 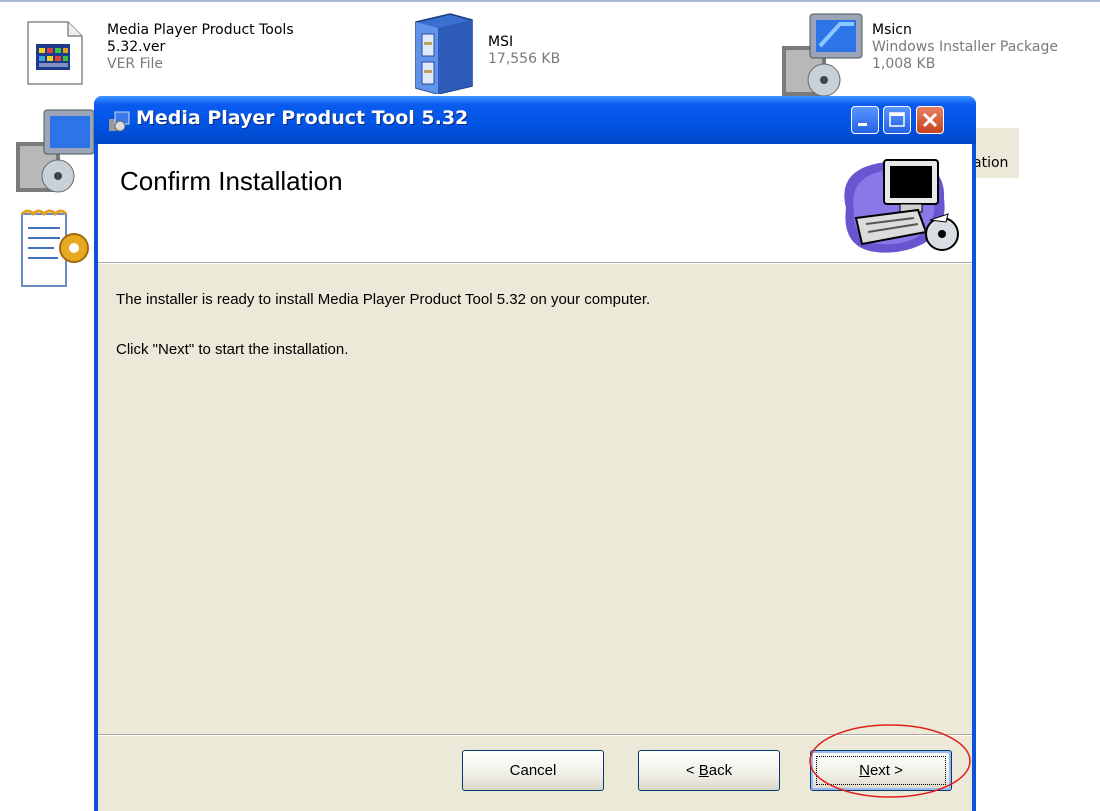 I want to click on file-name: MSI, so click(x=501, y=42).